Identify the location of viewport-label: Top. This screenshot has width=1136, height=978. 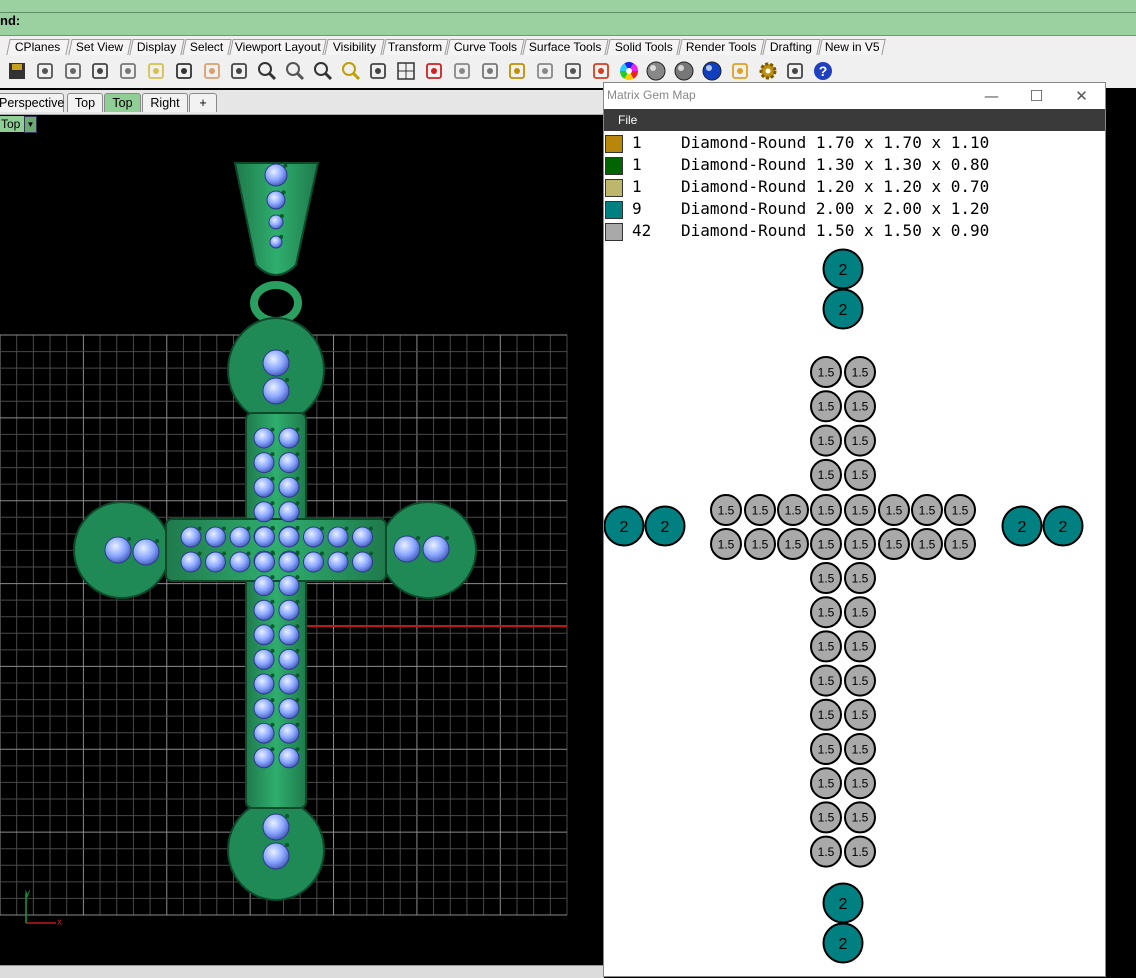
(13, 124).